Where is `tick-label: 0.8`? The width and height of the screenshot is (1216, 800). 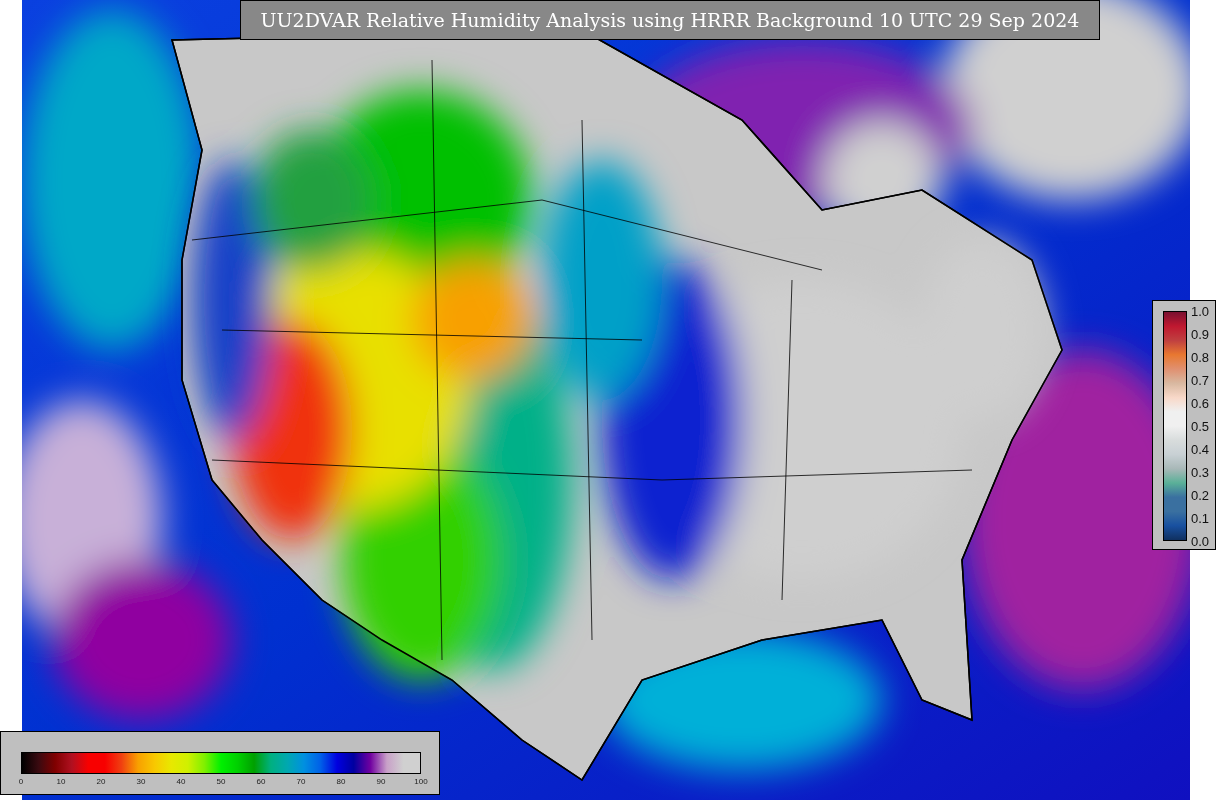 tick-label: 0.8 is located at coordinates (1200, 357).